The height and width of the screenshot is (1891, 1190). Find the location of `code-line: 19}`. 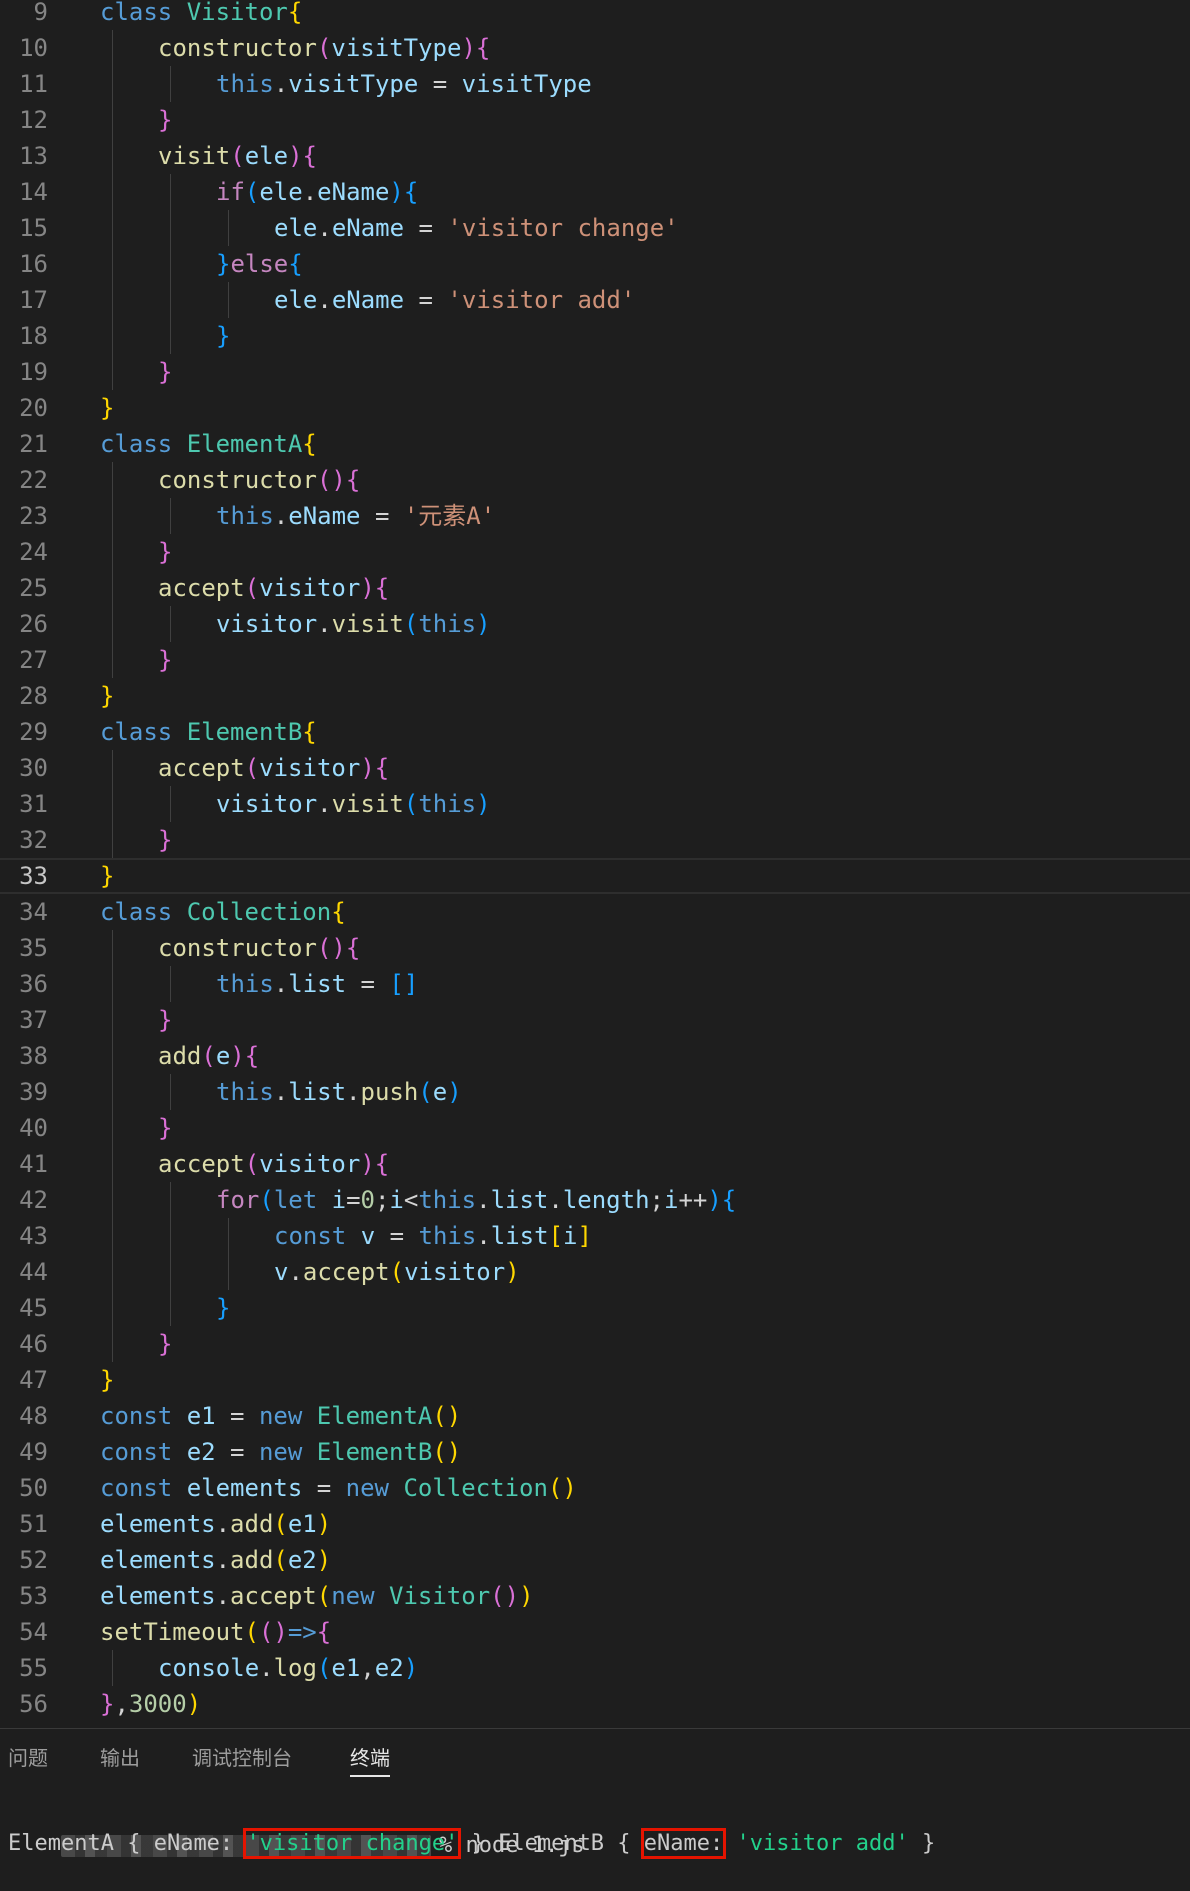

code-line: 19} is located at coordinates (595, 372).